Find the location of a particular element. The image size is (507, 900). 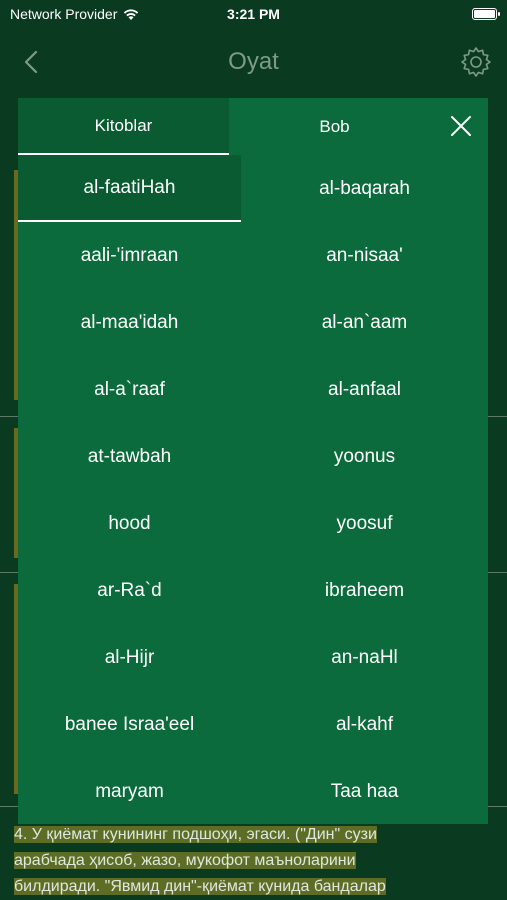

book-item-aali-imraan: aali-'imraan is located at coordinates (129, 255).